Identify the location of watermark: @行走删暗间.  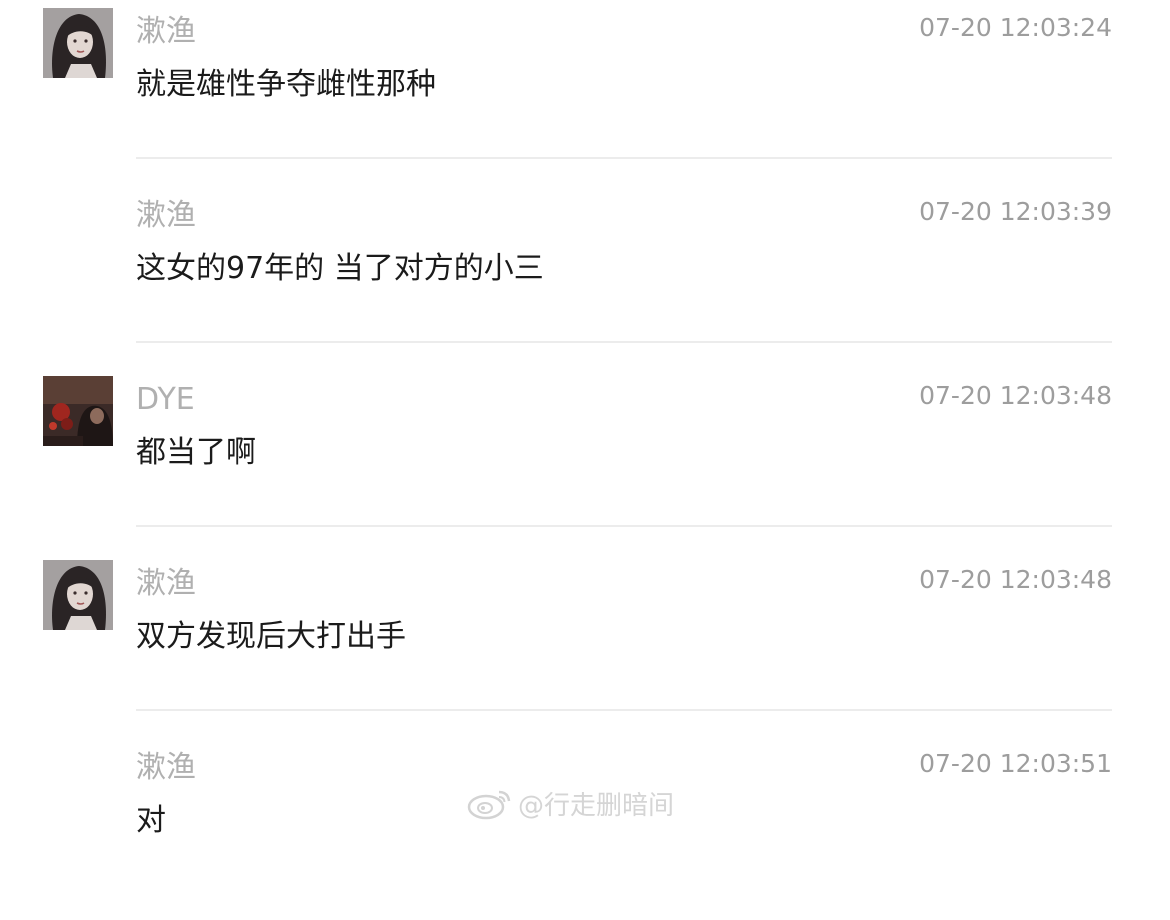
(570, 803).